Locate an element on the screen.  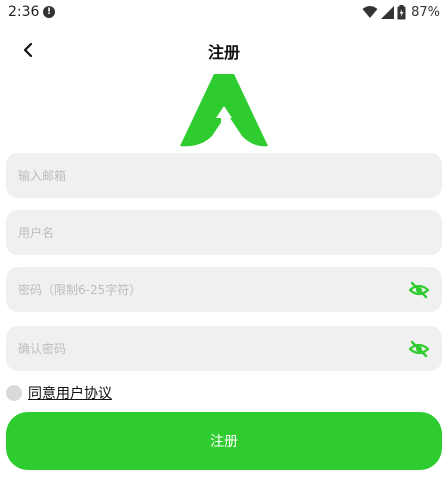
wifi-icon is located at coordinates (370, 12).